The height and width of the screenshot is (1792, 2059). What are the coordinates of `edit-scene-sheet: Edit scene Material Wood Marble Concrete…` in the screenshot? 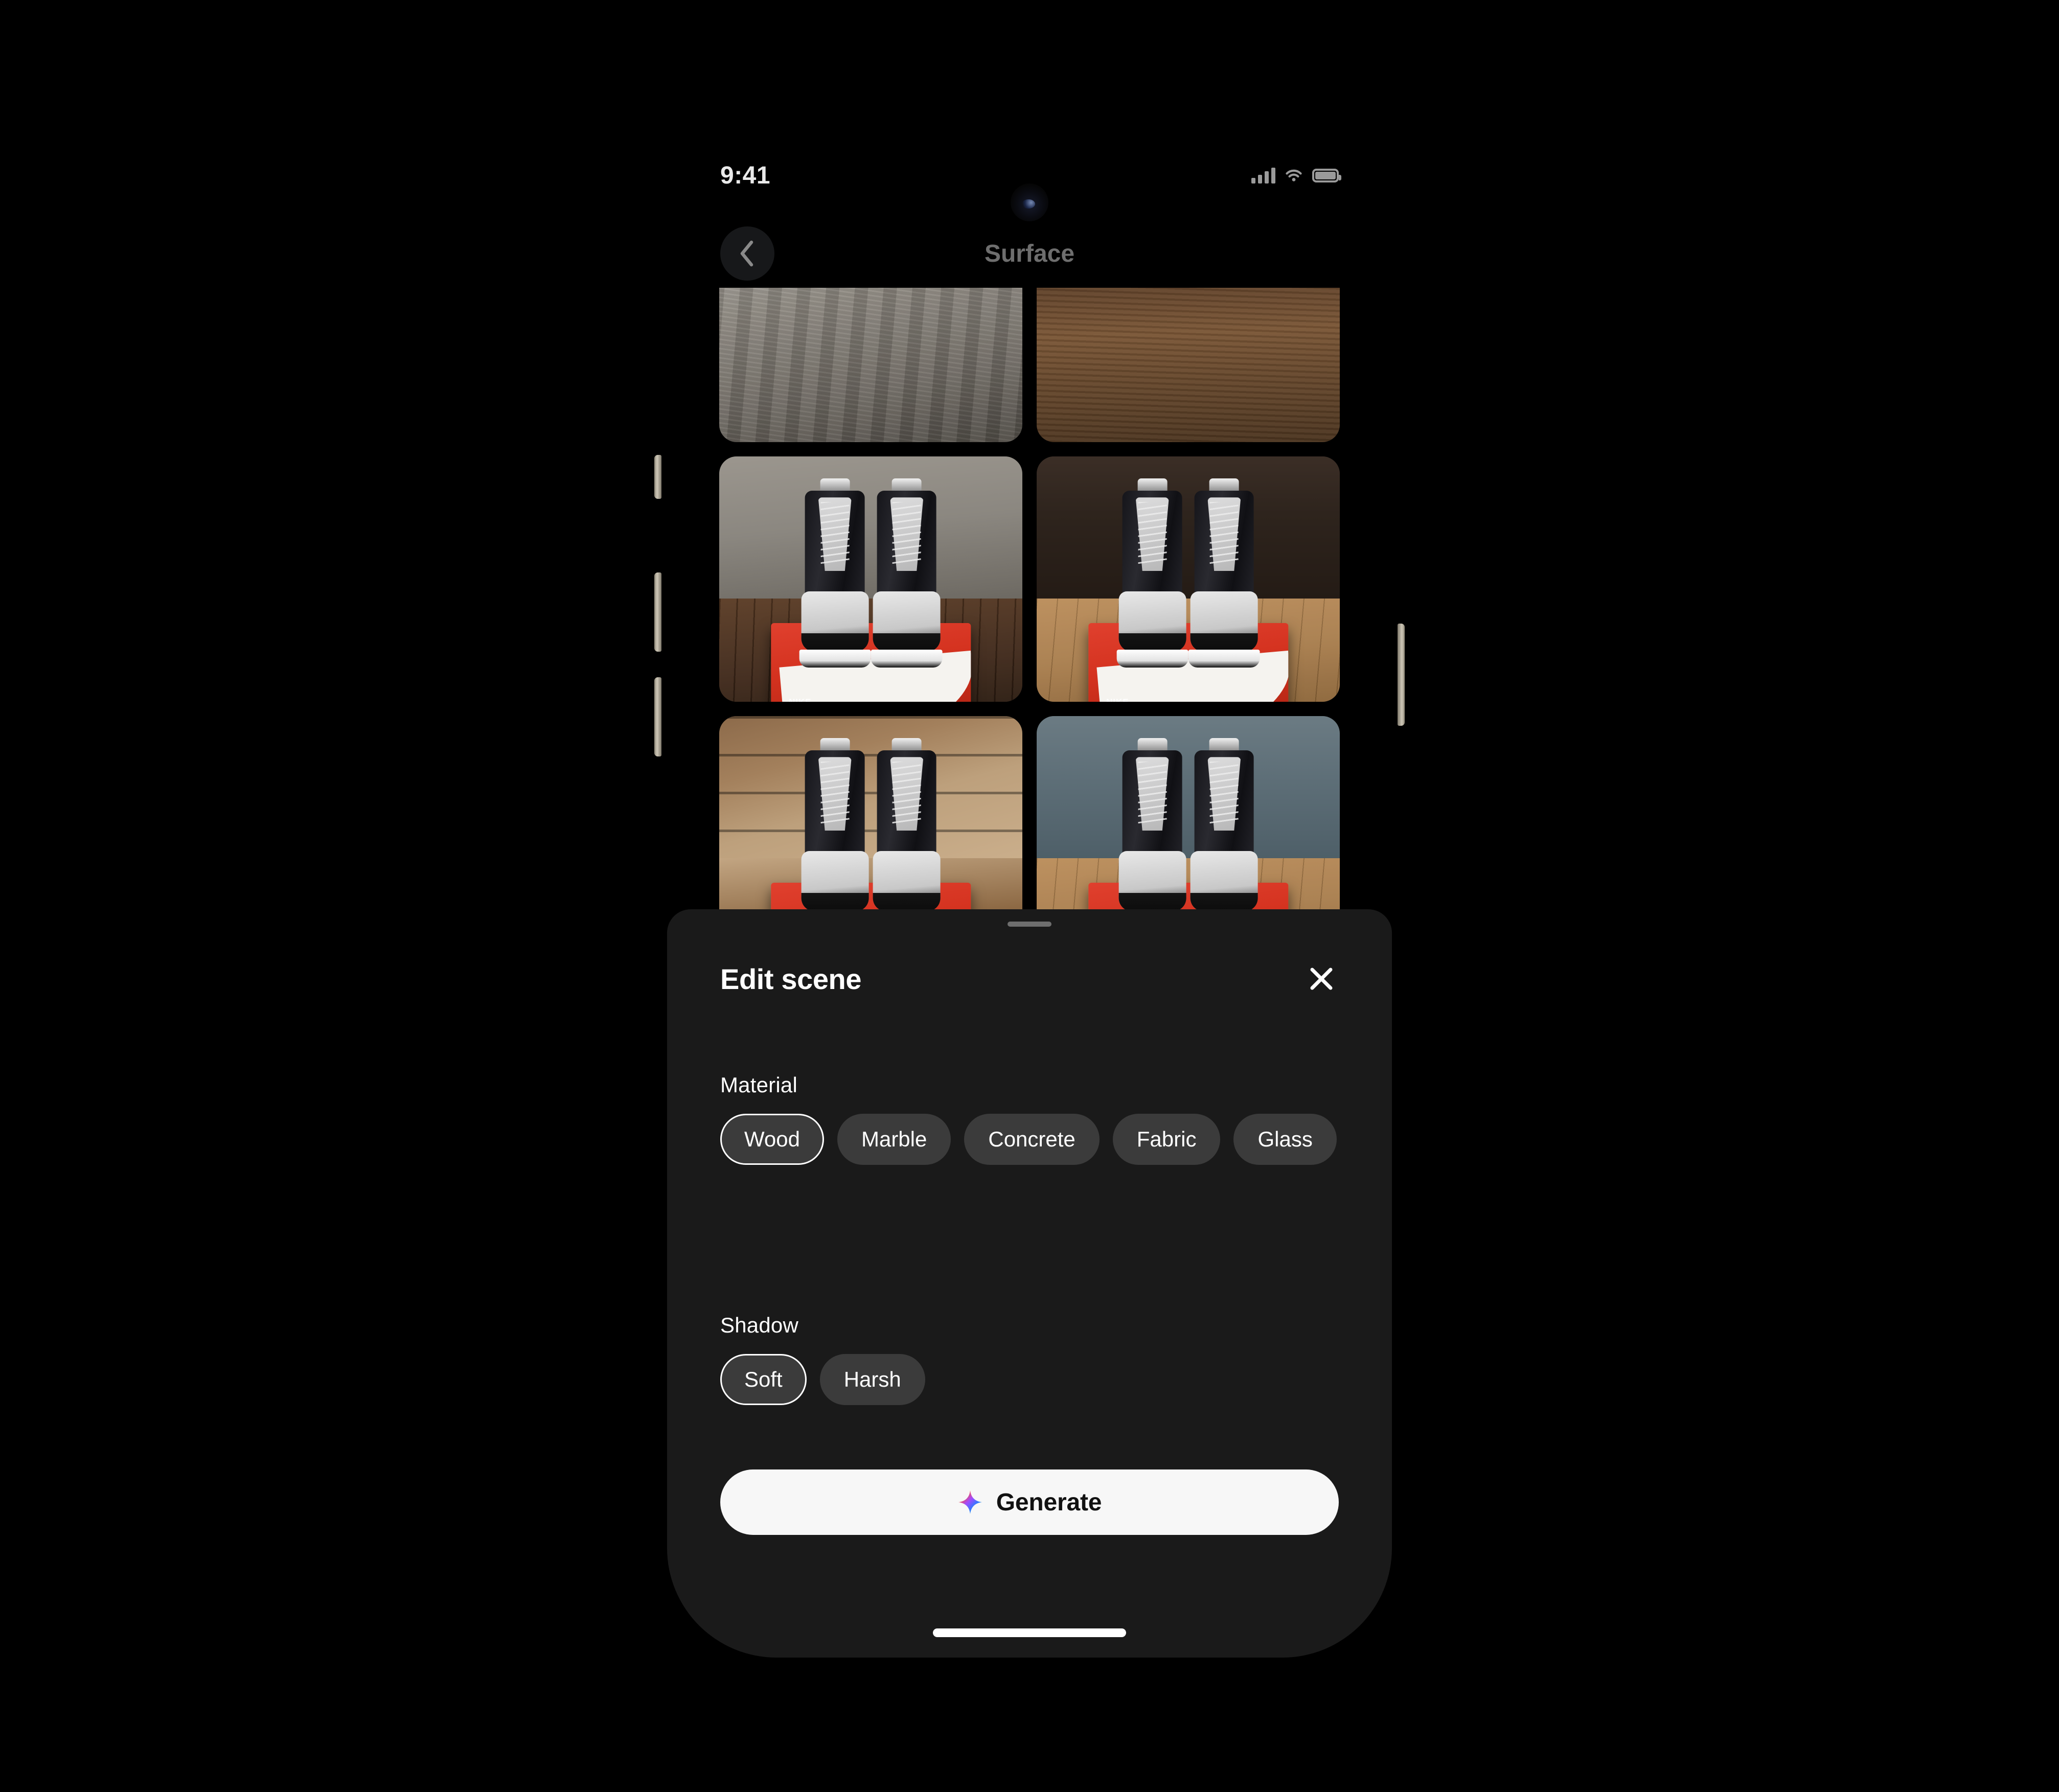 It's located at (1029, 1283).